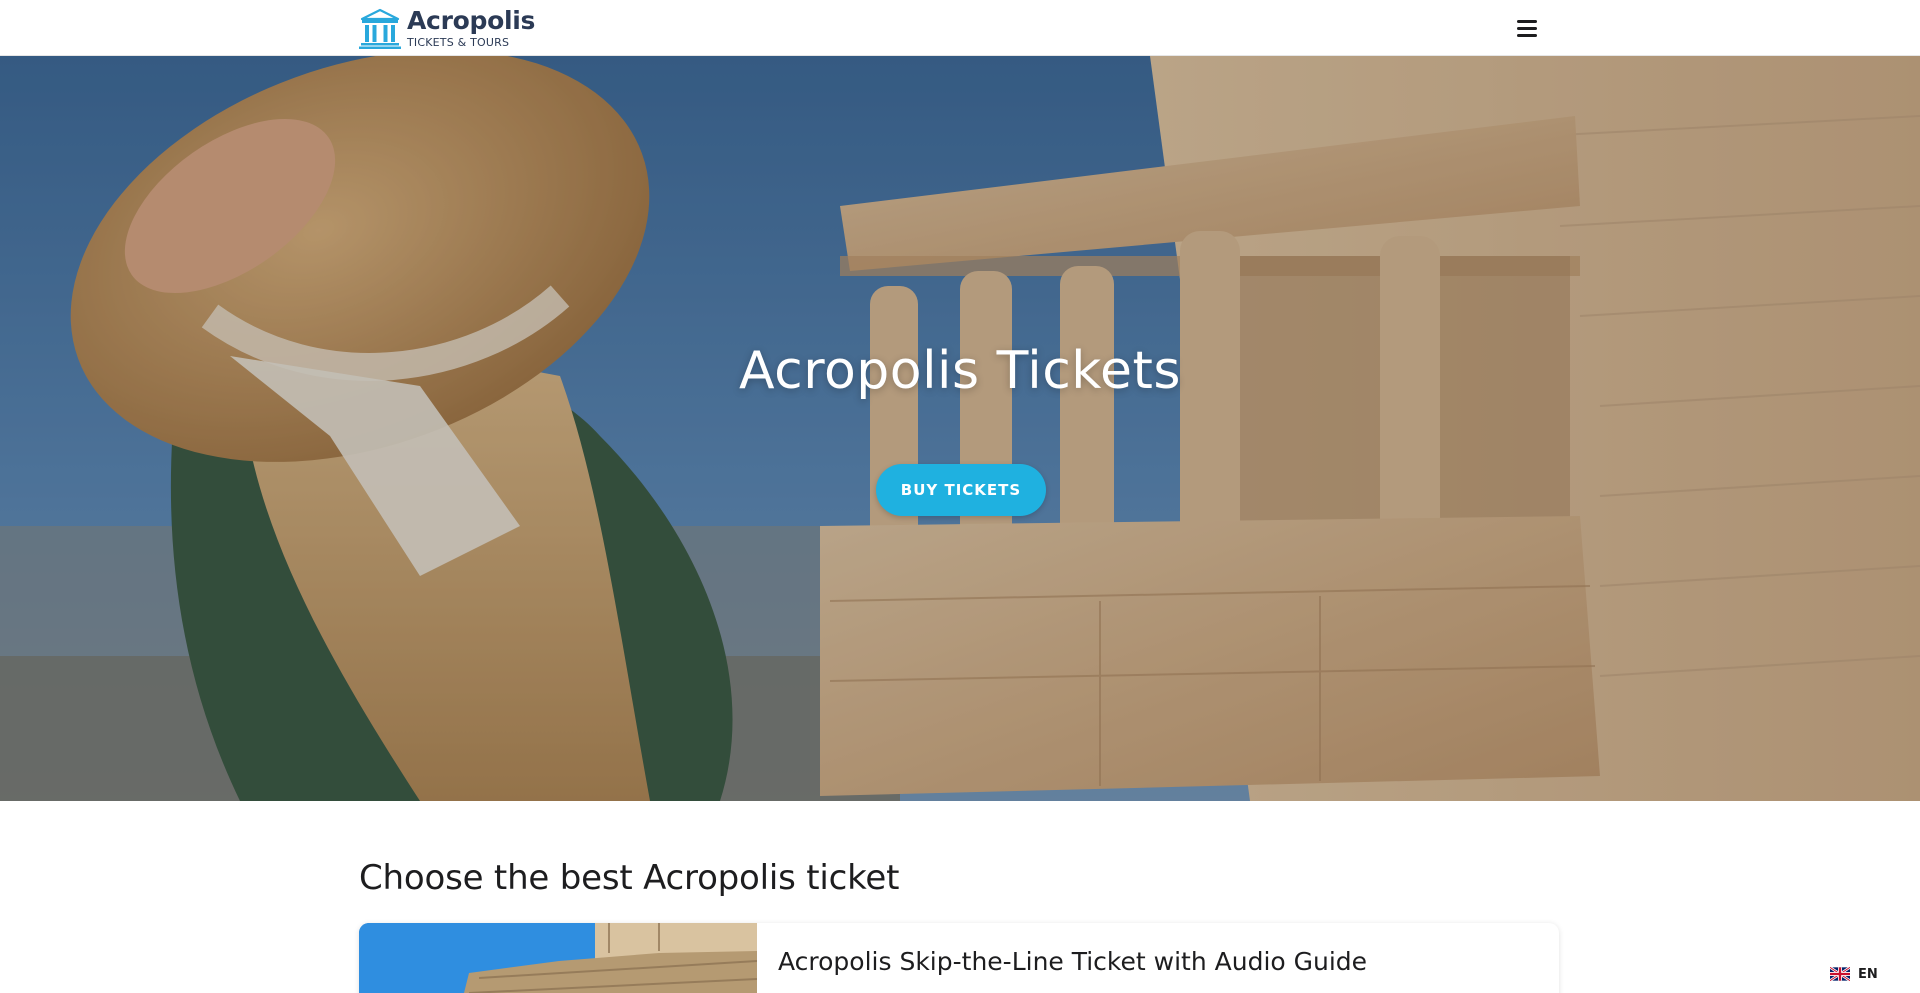 The image size is (1920, 993). I want to click on product-card-image, so click(558, 958).